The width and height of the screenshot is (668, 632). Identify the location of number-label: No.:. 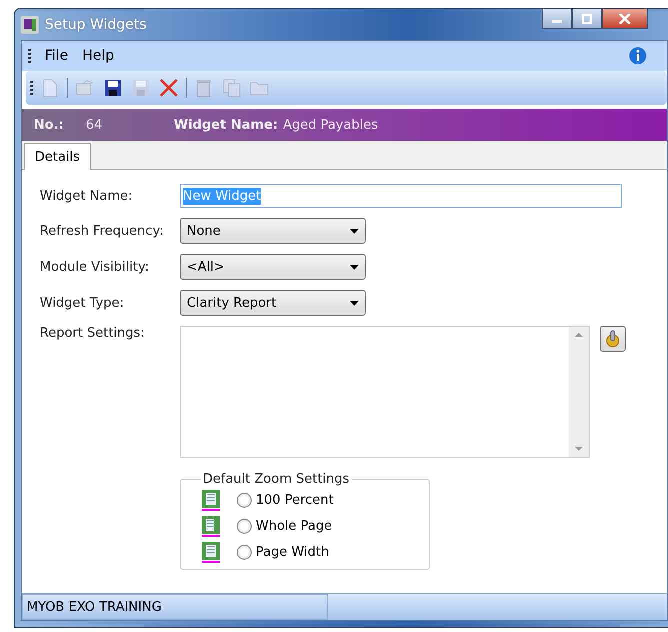
(49, 125).